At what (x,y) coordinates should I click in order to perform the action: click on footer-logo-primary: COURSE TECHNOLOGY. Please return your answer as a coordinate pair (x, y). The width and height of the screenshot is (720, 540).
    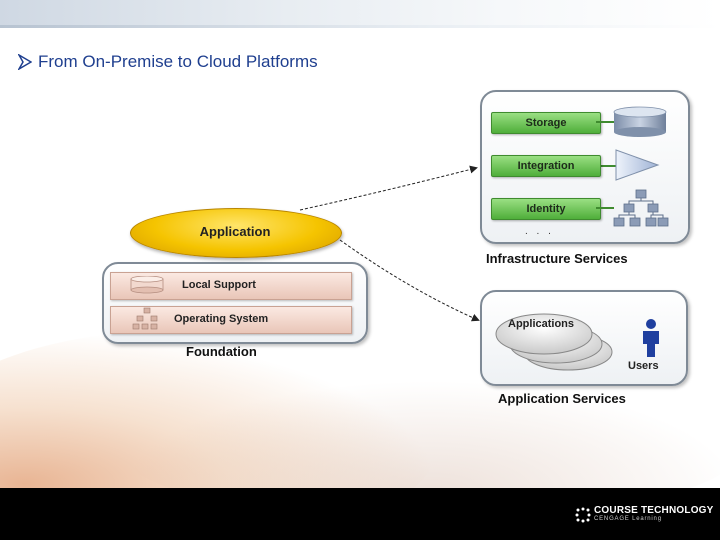
    Looking at the image, I should click on (654, 510).